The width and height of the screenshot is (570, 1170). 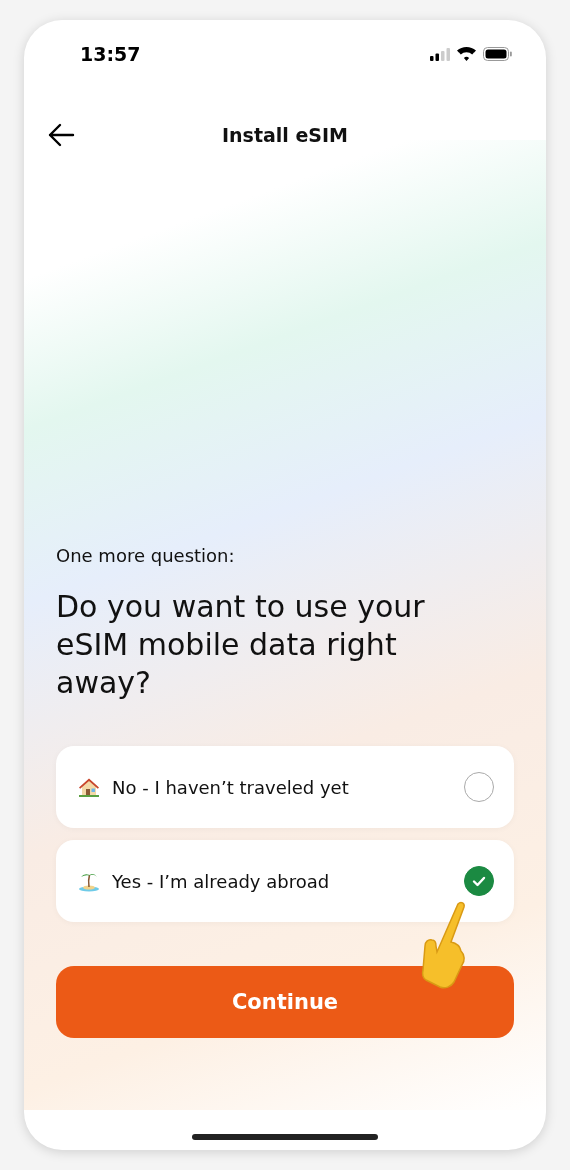 What do you see at coordinates (110, 54) in the screenshot?
I see `status-time: 13:57` at bounding box center [110, 54].